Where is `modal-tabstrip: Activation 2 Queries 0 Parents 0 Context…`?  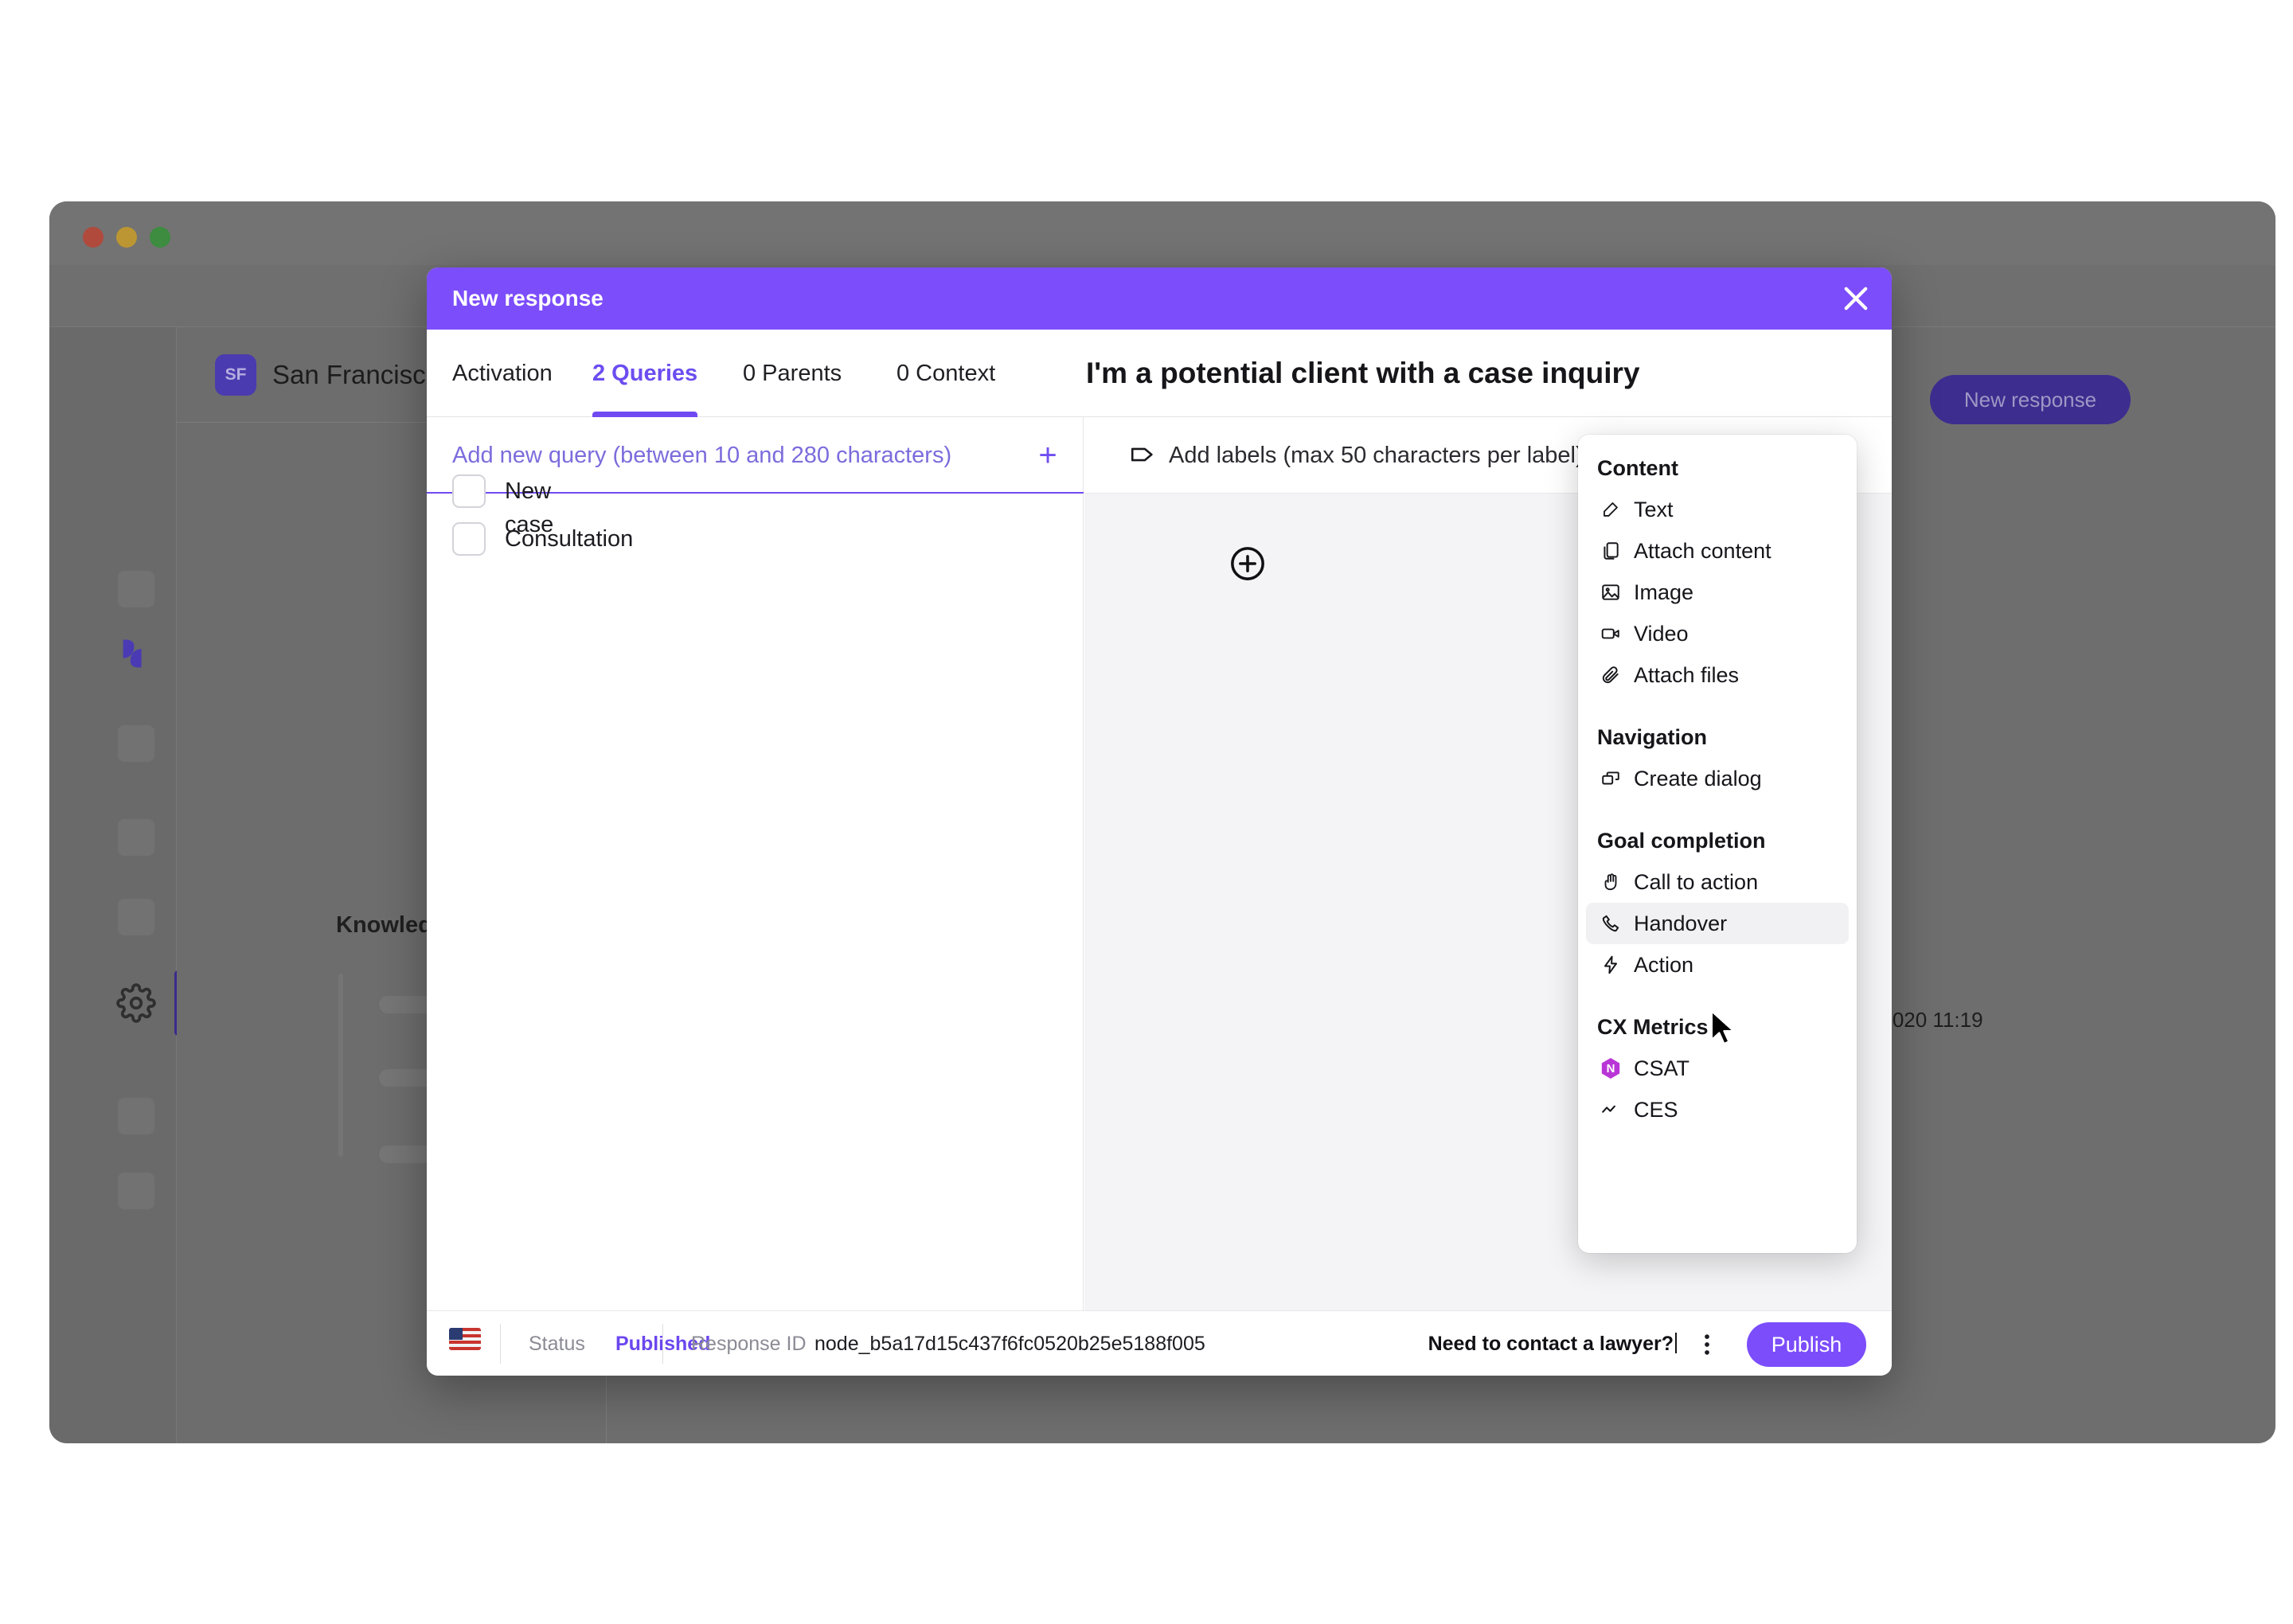 modal-tabstrip: Activation 2 Queries 0 Parents 0 Context… is located at coordinates (1159, 373).